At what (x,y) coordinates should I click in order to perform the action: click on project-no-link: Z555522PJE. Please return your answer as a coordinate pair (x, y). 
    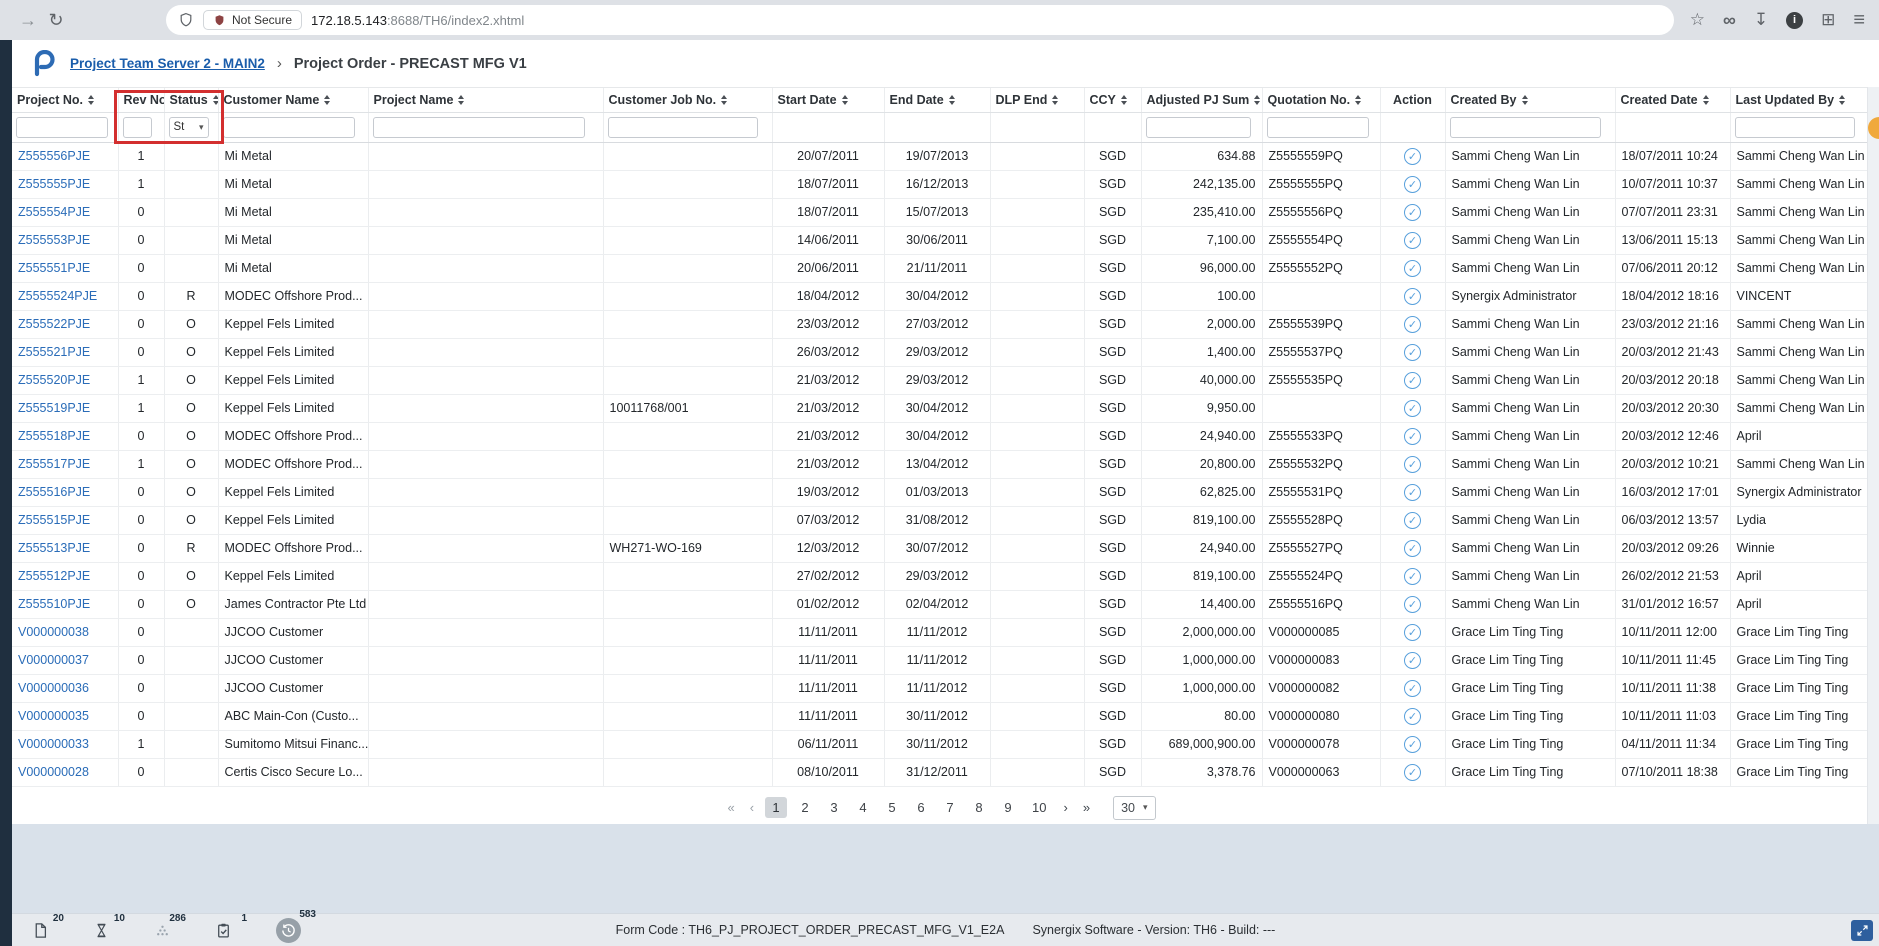
    Looking at the image, I should click on (54, 324).